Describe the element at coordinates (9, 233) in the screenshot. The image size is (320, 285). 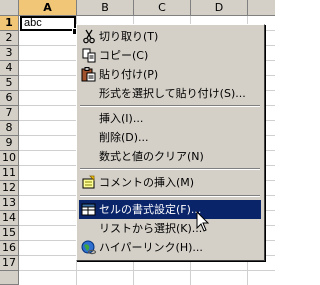
I see `row-header-15: 15` at that location.